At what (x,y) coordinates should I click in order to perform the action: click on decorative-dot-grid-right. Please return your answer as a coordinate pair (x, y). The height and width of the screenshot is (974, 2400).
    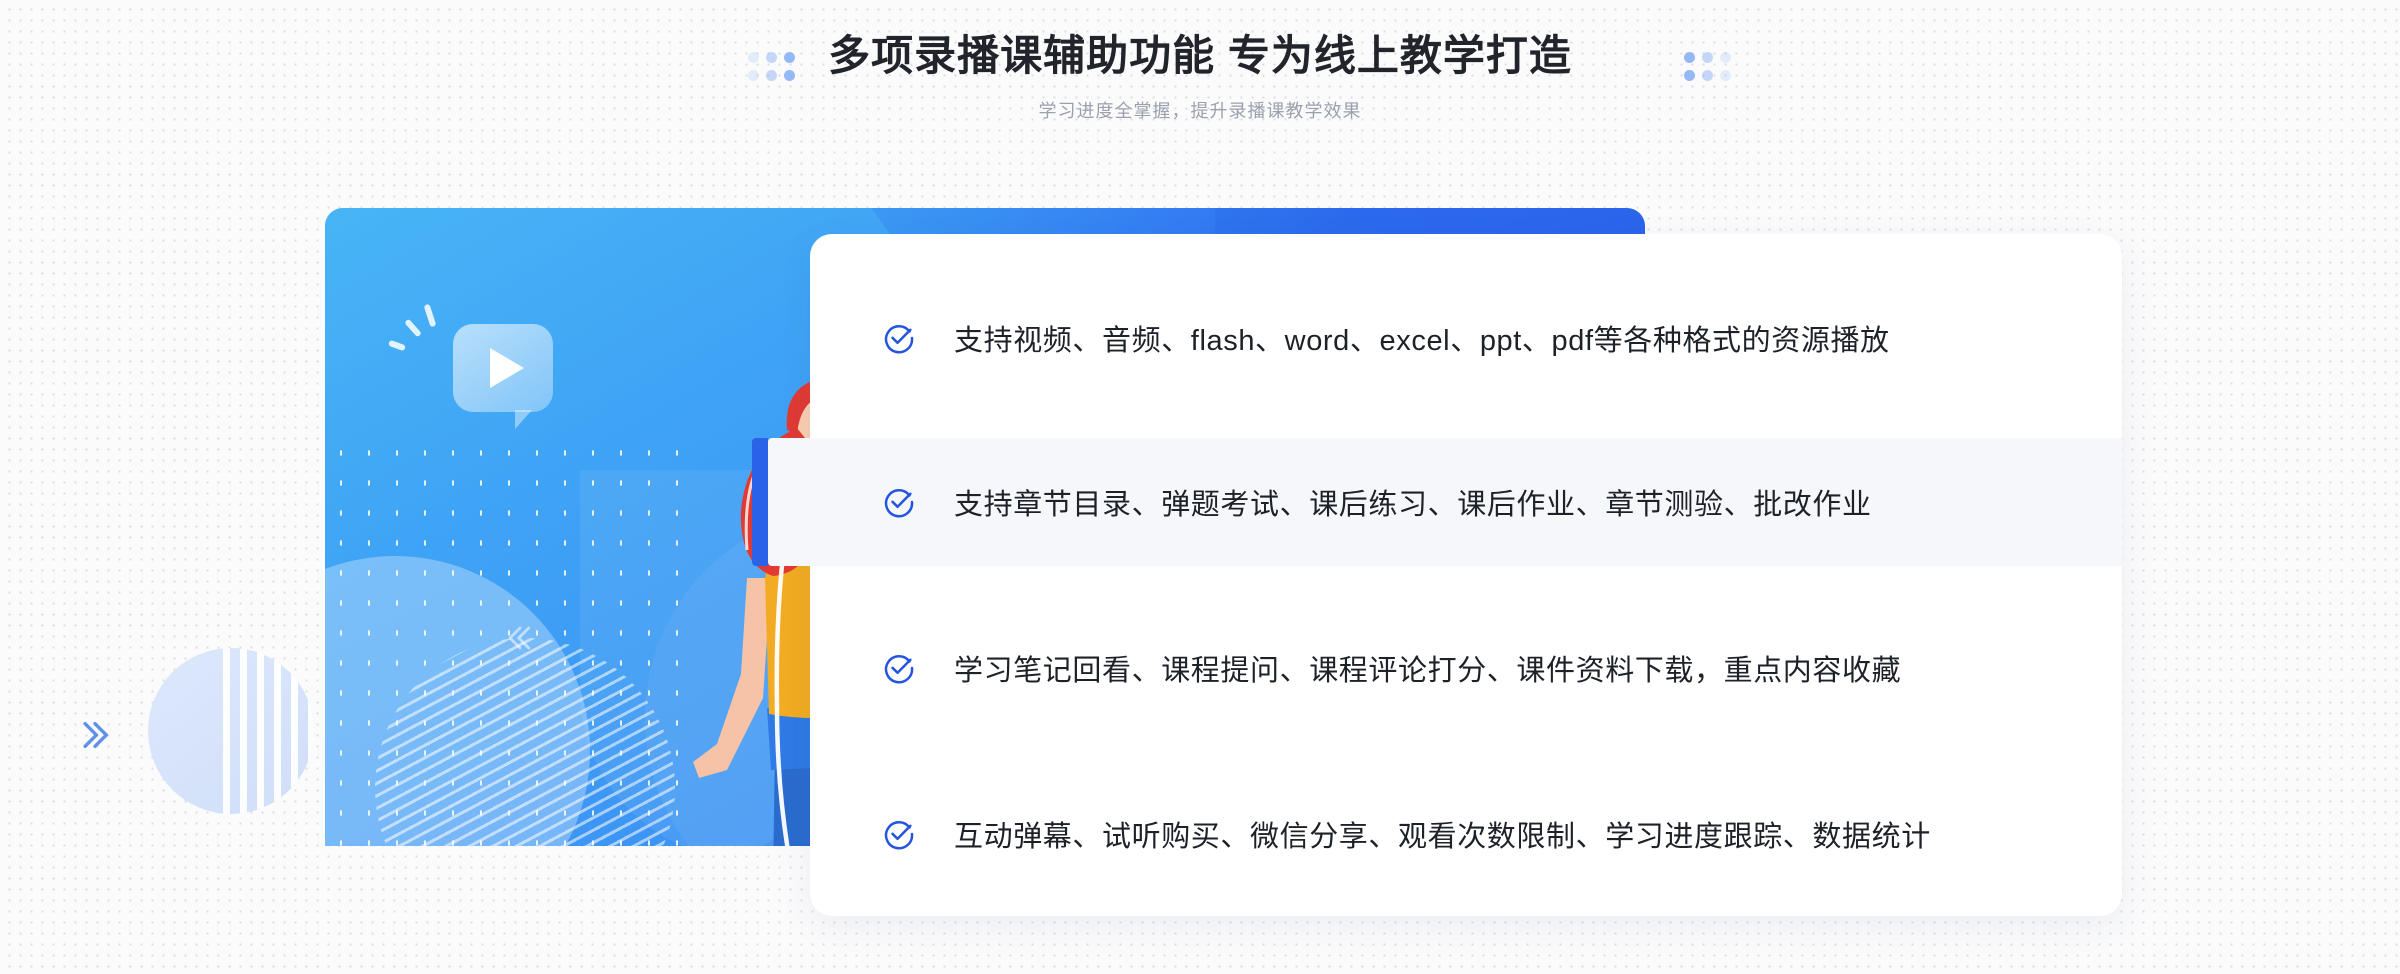
    Looking at the image, I should click on (1707, 66).